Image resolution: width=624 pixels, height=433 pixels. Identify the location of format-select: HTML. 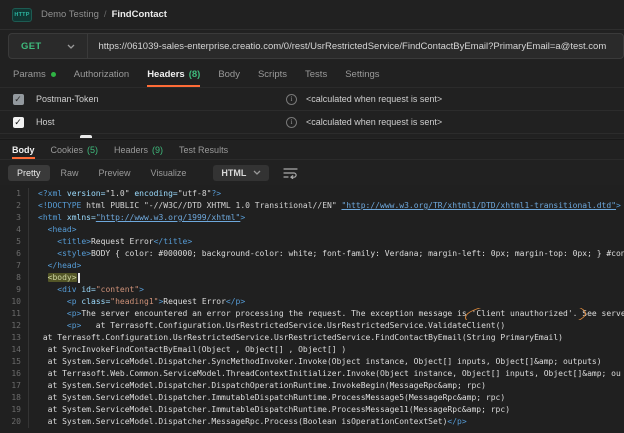
(241, 172).